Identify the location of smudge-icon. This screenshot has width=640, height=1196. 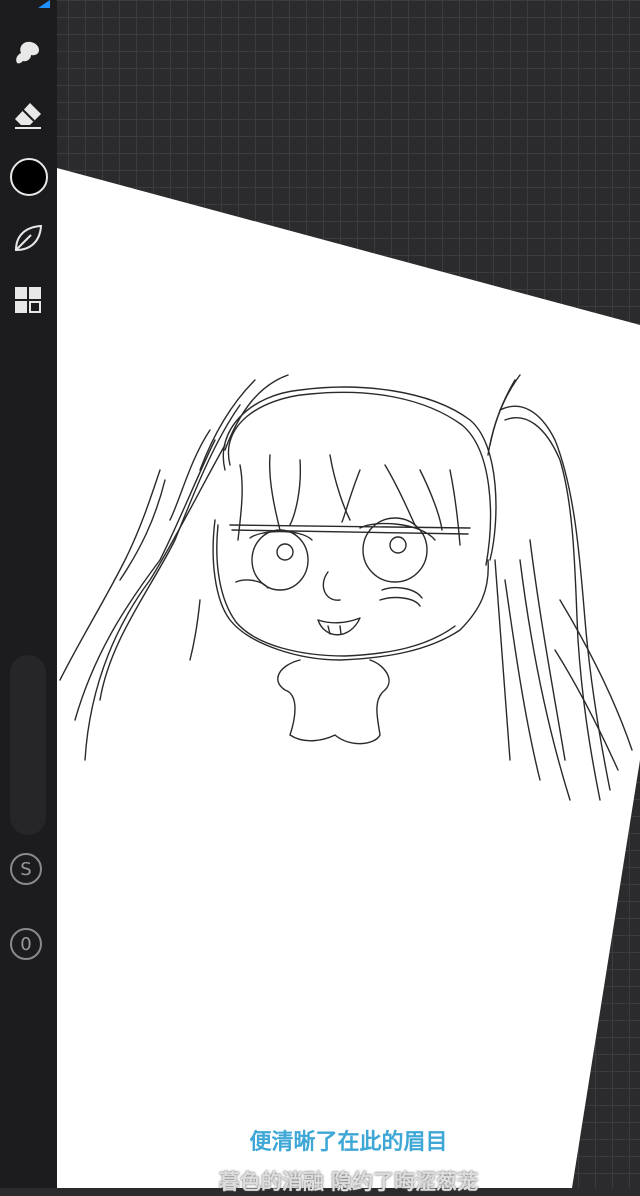
(27, 52).